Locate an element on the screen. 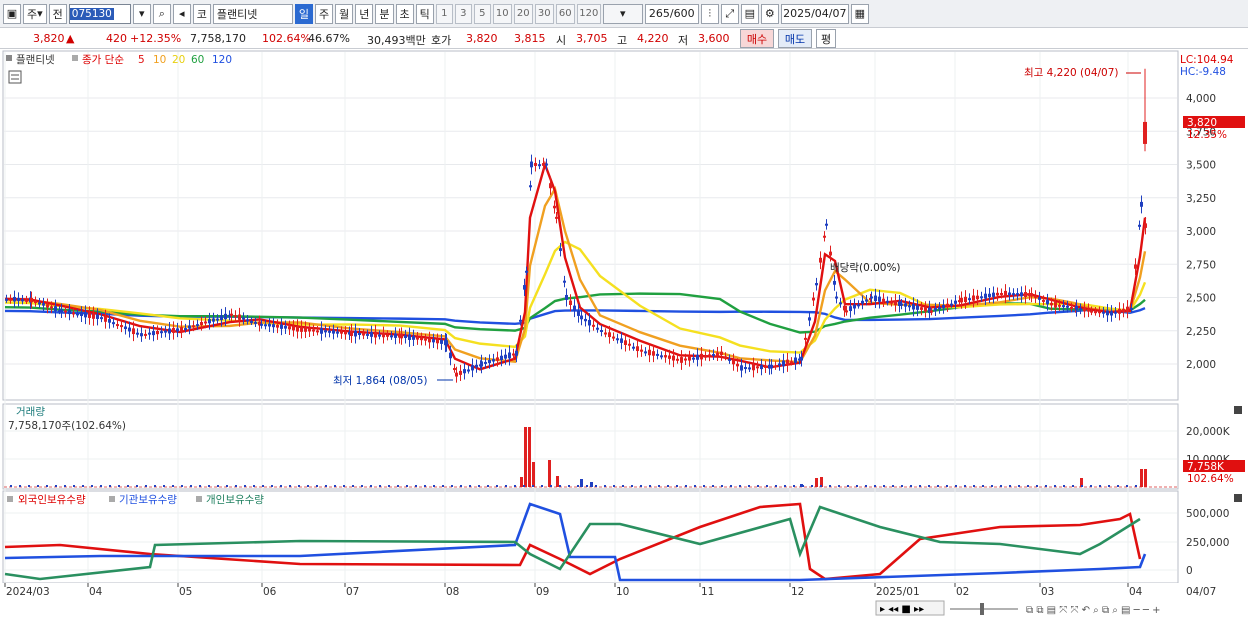 This screenshot has height=621, width=1248. x-tick-label: 06 is located at coordinates (270, 592).